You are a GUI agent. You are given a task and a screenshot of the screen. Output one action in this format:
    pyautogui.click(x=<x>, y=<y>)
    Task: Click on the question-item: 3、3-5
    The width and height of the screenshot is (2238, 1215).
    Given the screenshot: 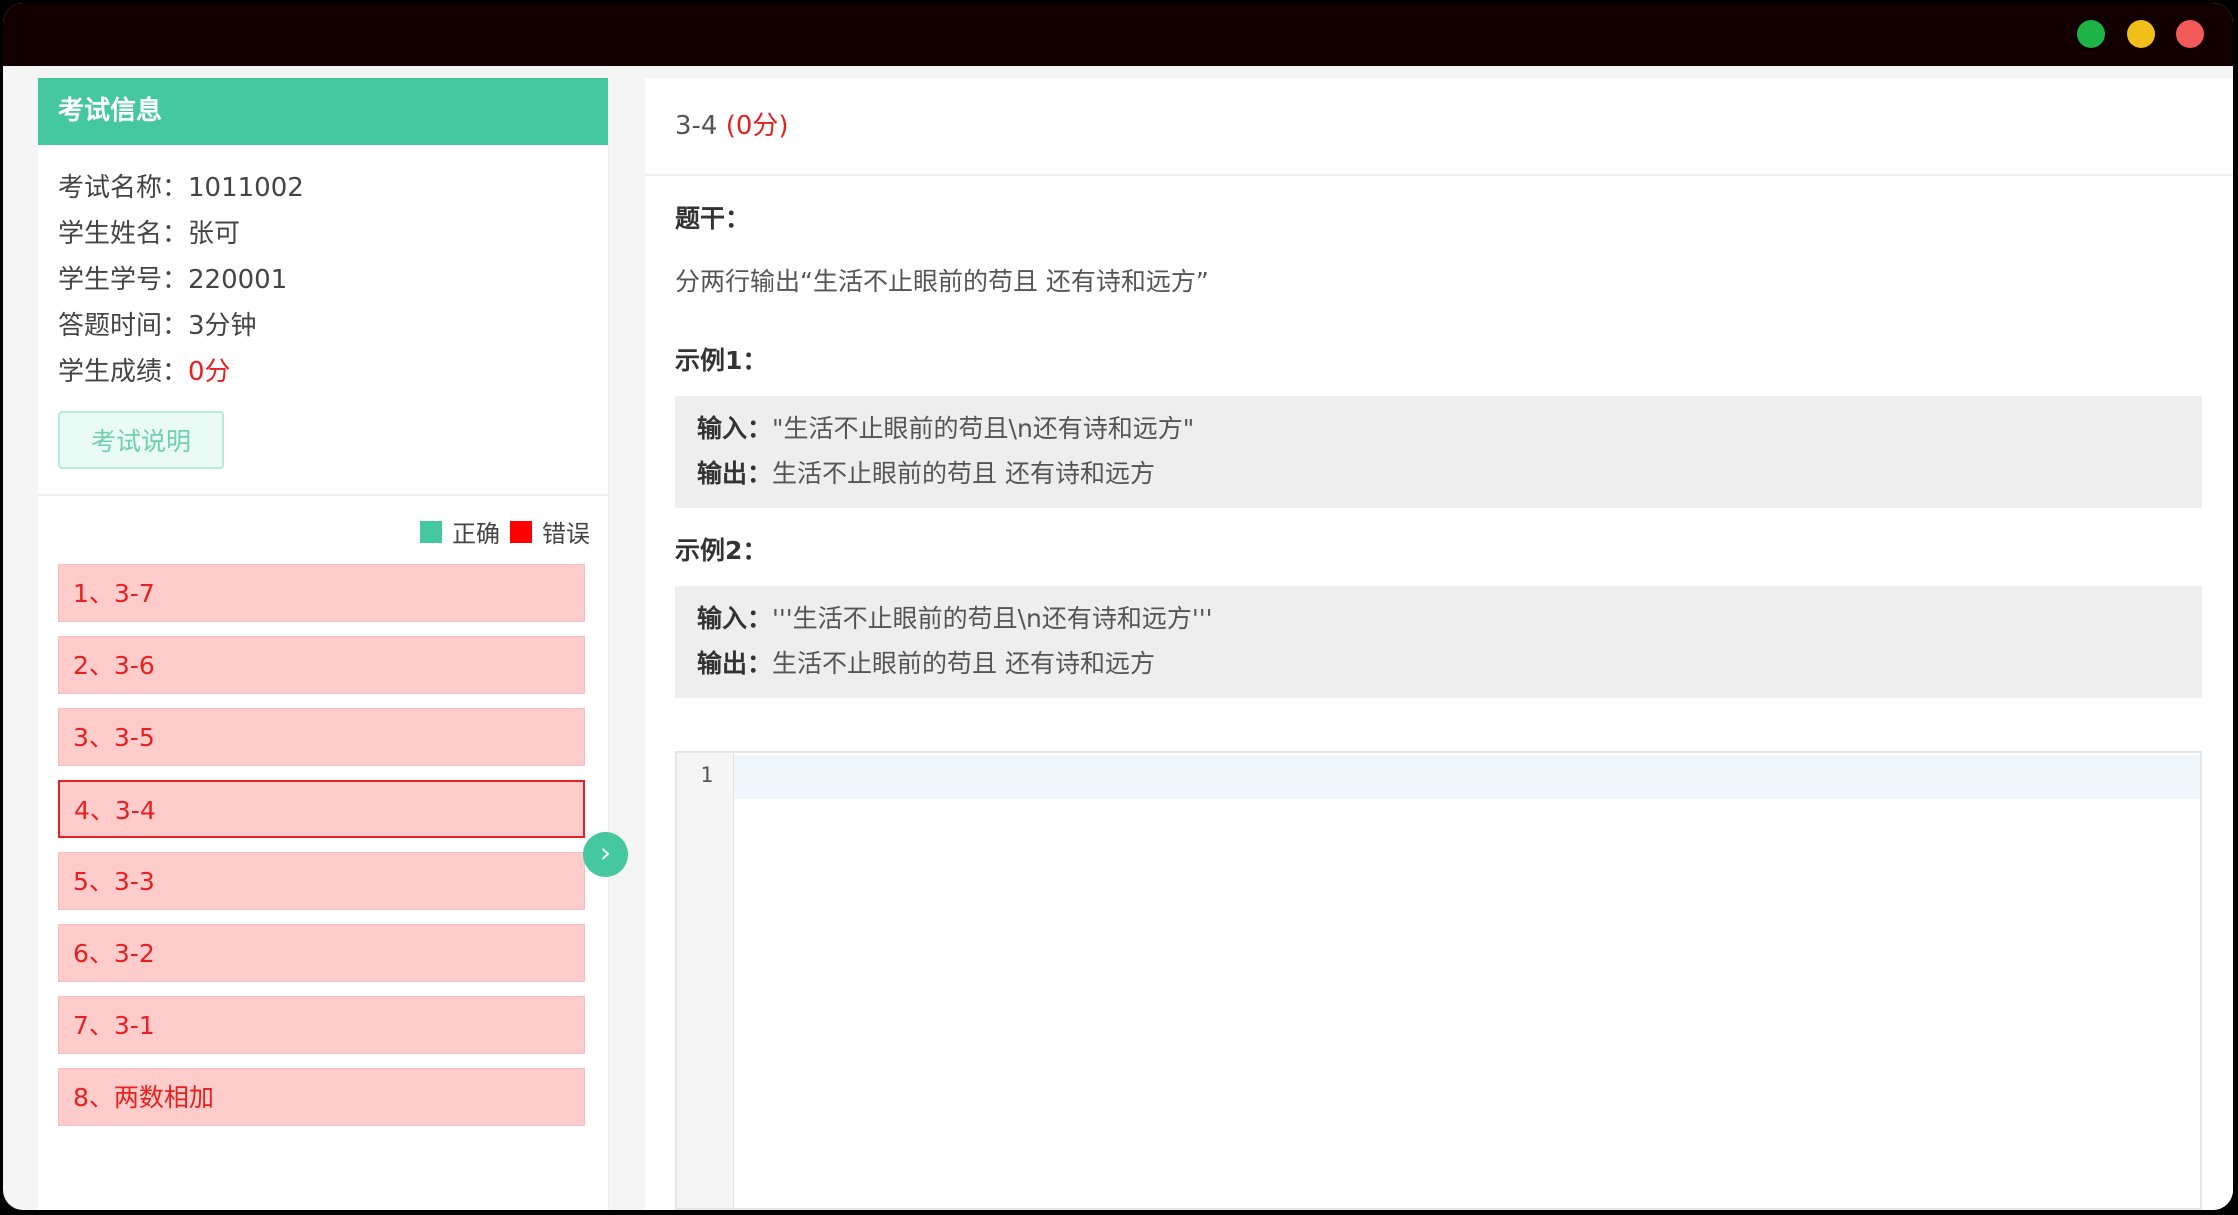 What is the action you would take?
    pyautogui.click(x=321, y=737)
    